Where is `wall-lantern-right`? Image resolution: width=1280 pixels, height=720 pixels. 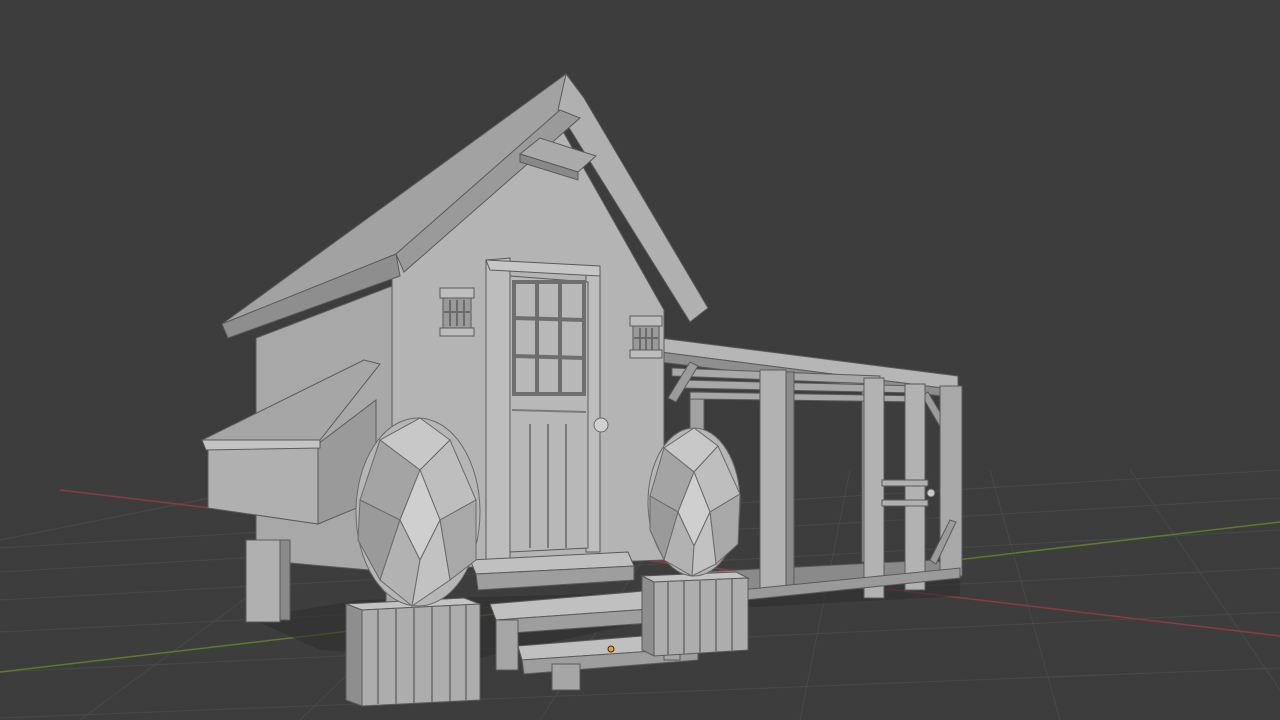 wall-lantern-right is located at coordinates (646, 337).